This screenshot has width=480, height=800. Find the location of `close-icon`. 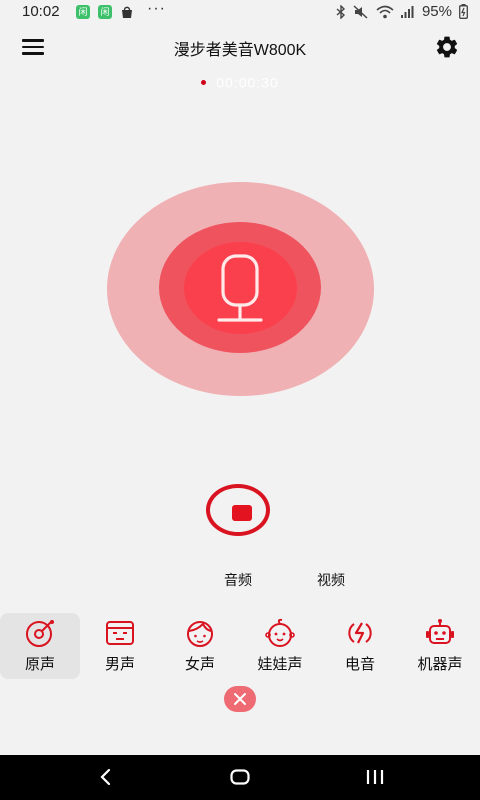

close-icon is located at coordinates (240, 699).